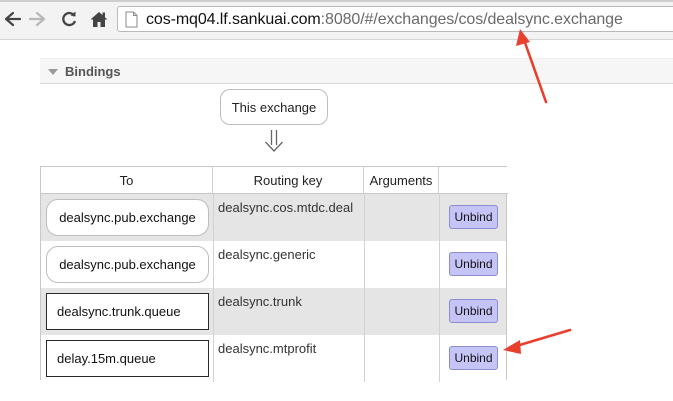  I want to click on this-exchange-node: This exchange, so click(274, 107).